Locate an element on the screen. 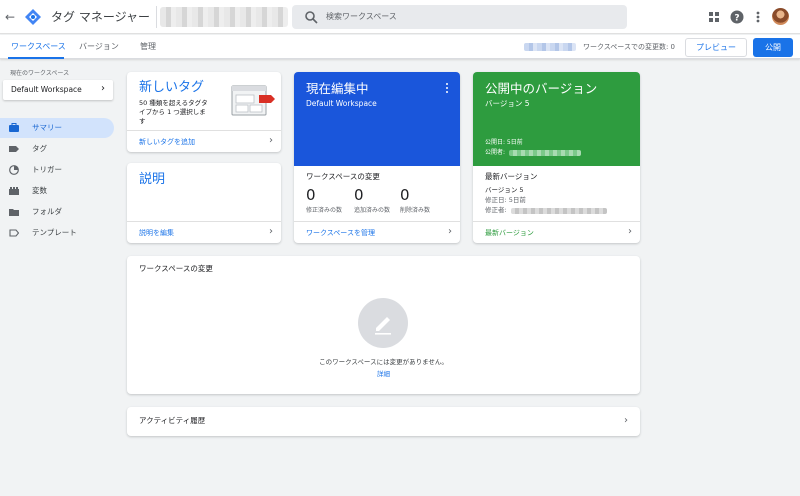 This screenshot has width=800, height=496. workspace-selector: Default Workspace › is located at coordinates (58, 90).